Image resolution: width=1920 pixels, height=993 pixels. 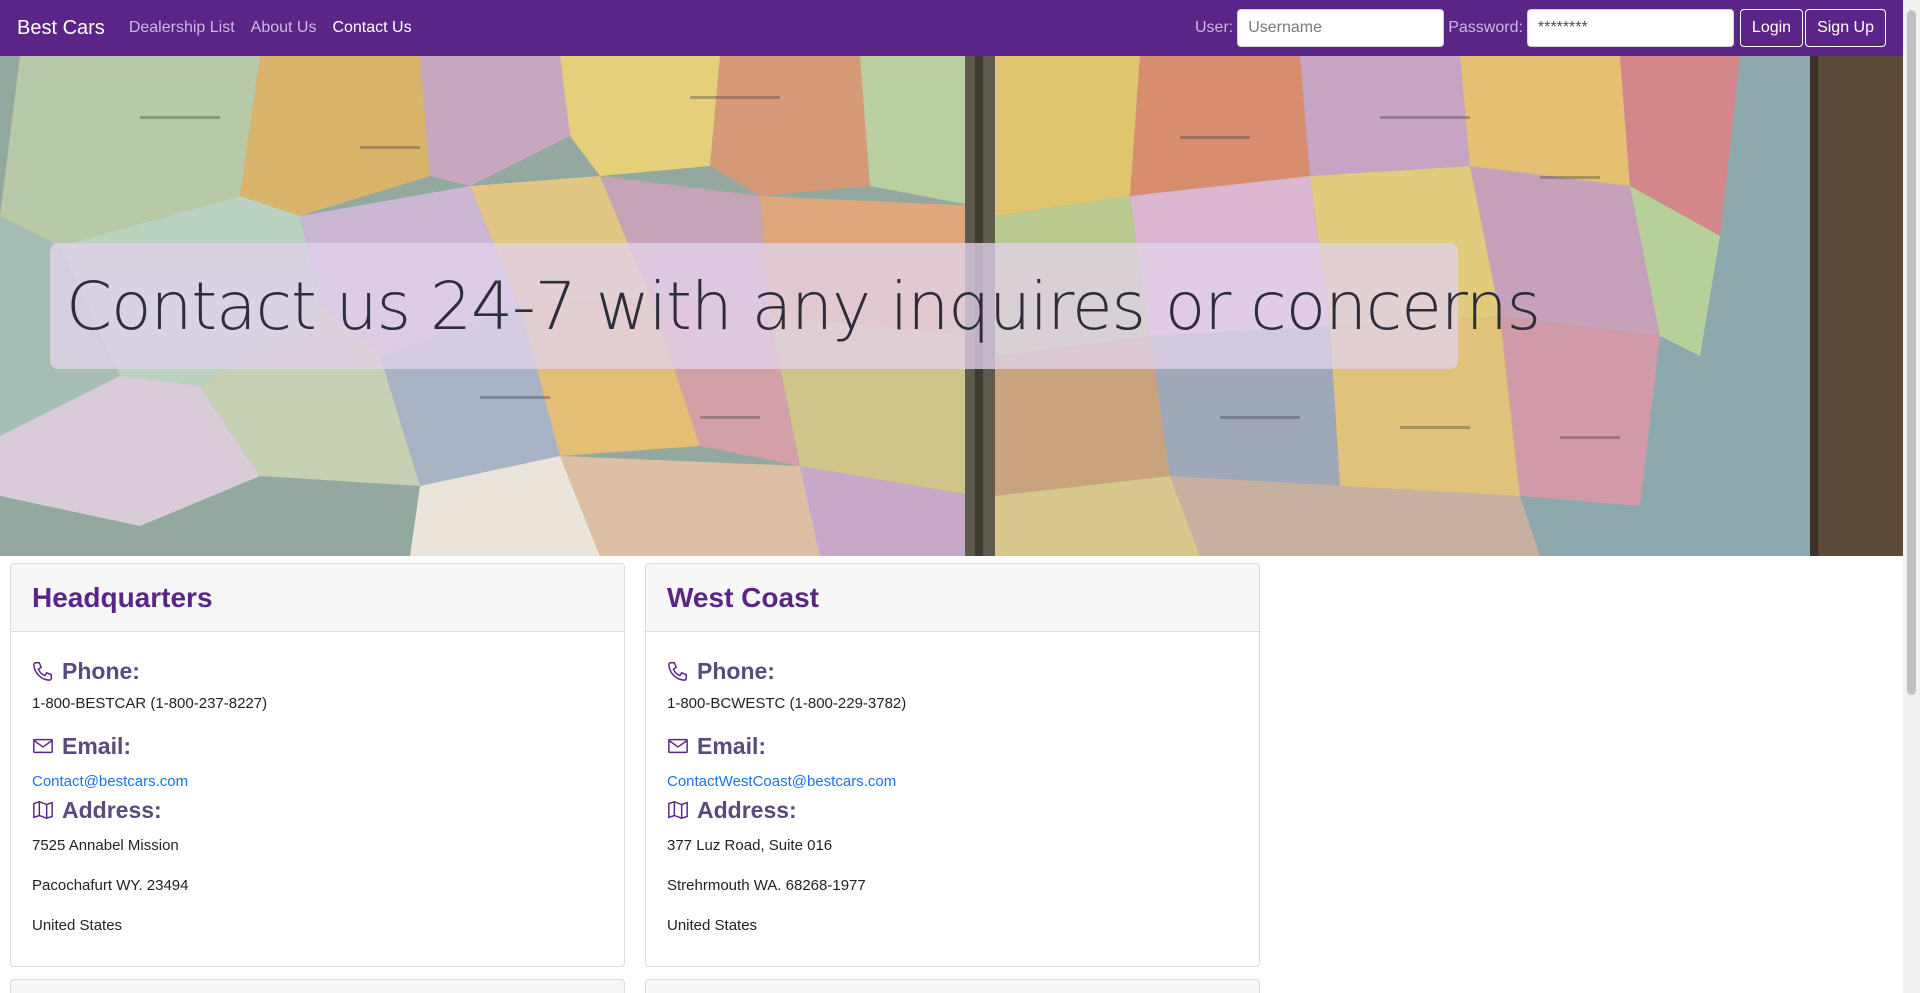 What do you see at coordinates (1630, 28) in the screenshot?
I see `password-input` at bounding box center [1630, 28].